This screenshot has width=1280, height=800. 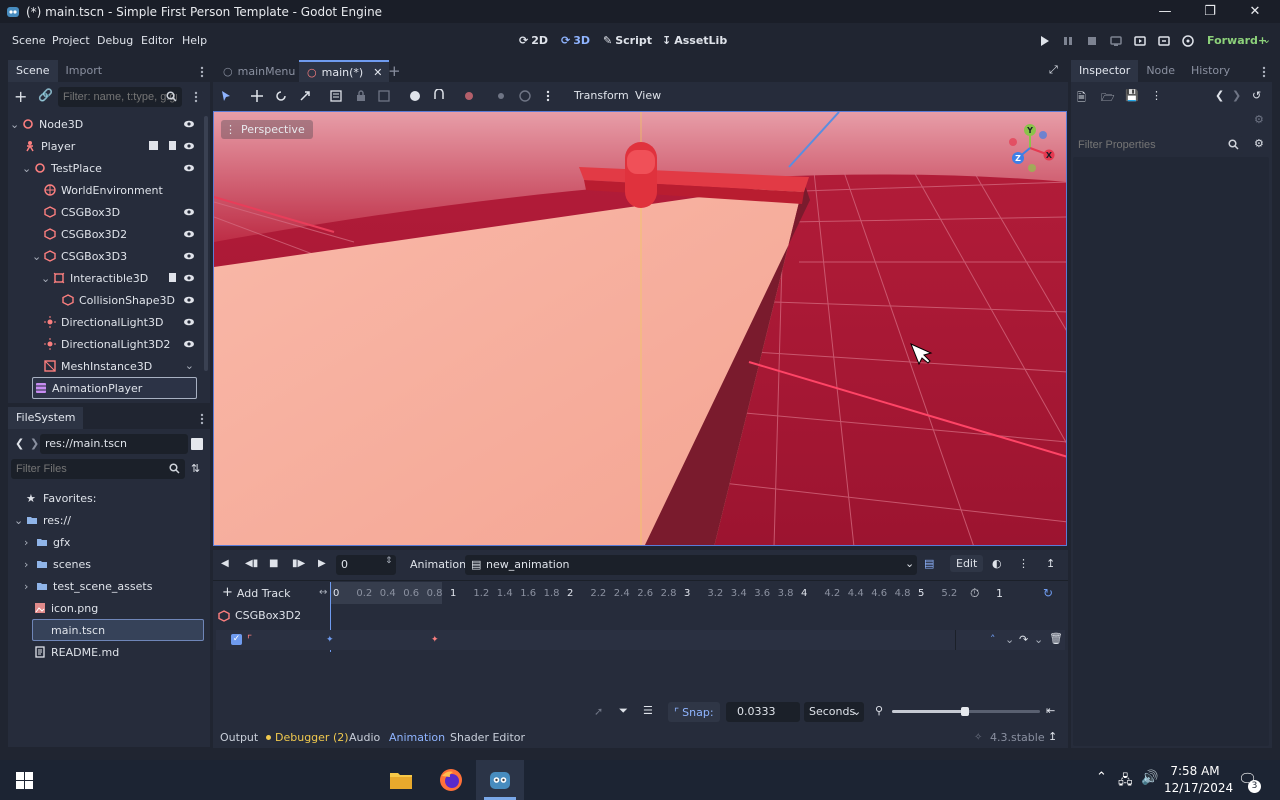 I want to click on filter-files-input, so click(x=98, y=469).